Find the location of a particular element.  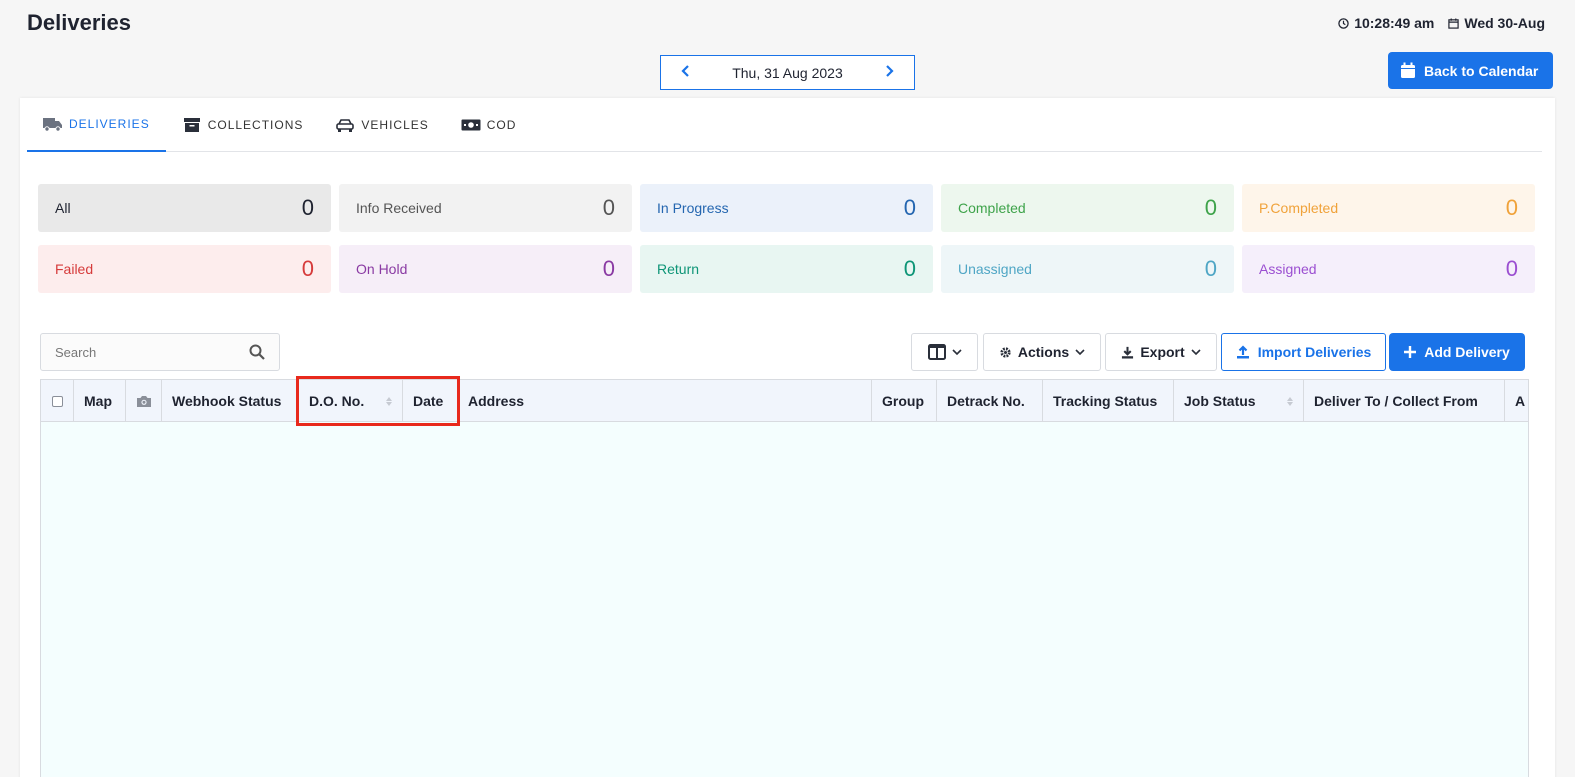

tab-label: COLLECTIONS is located at coordinates (255, 125).